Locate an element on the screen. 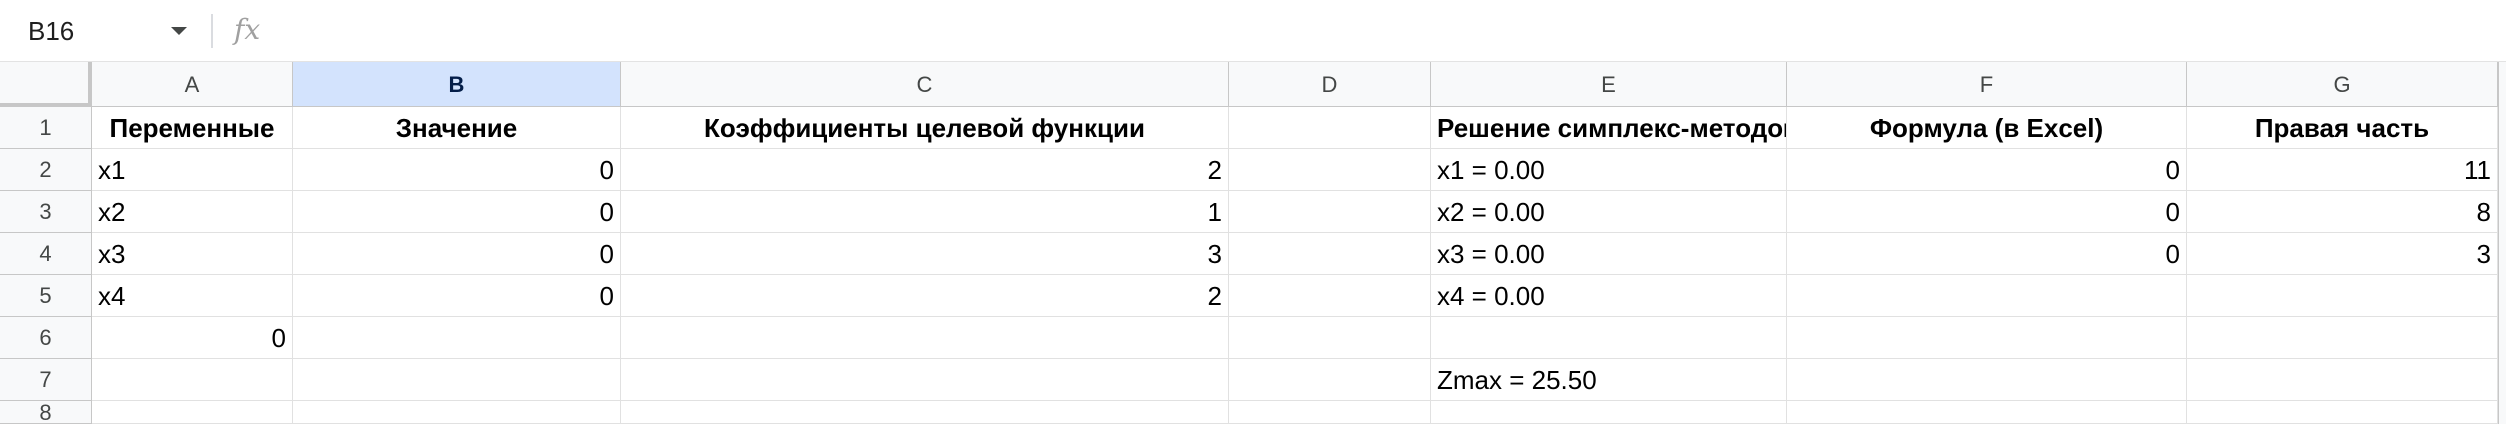 The image size is (2506, 425). cell-d4 is located at coordinates (1330, 254).